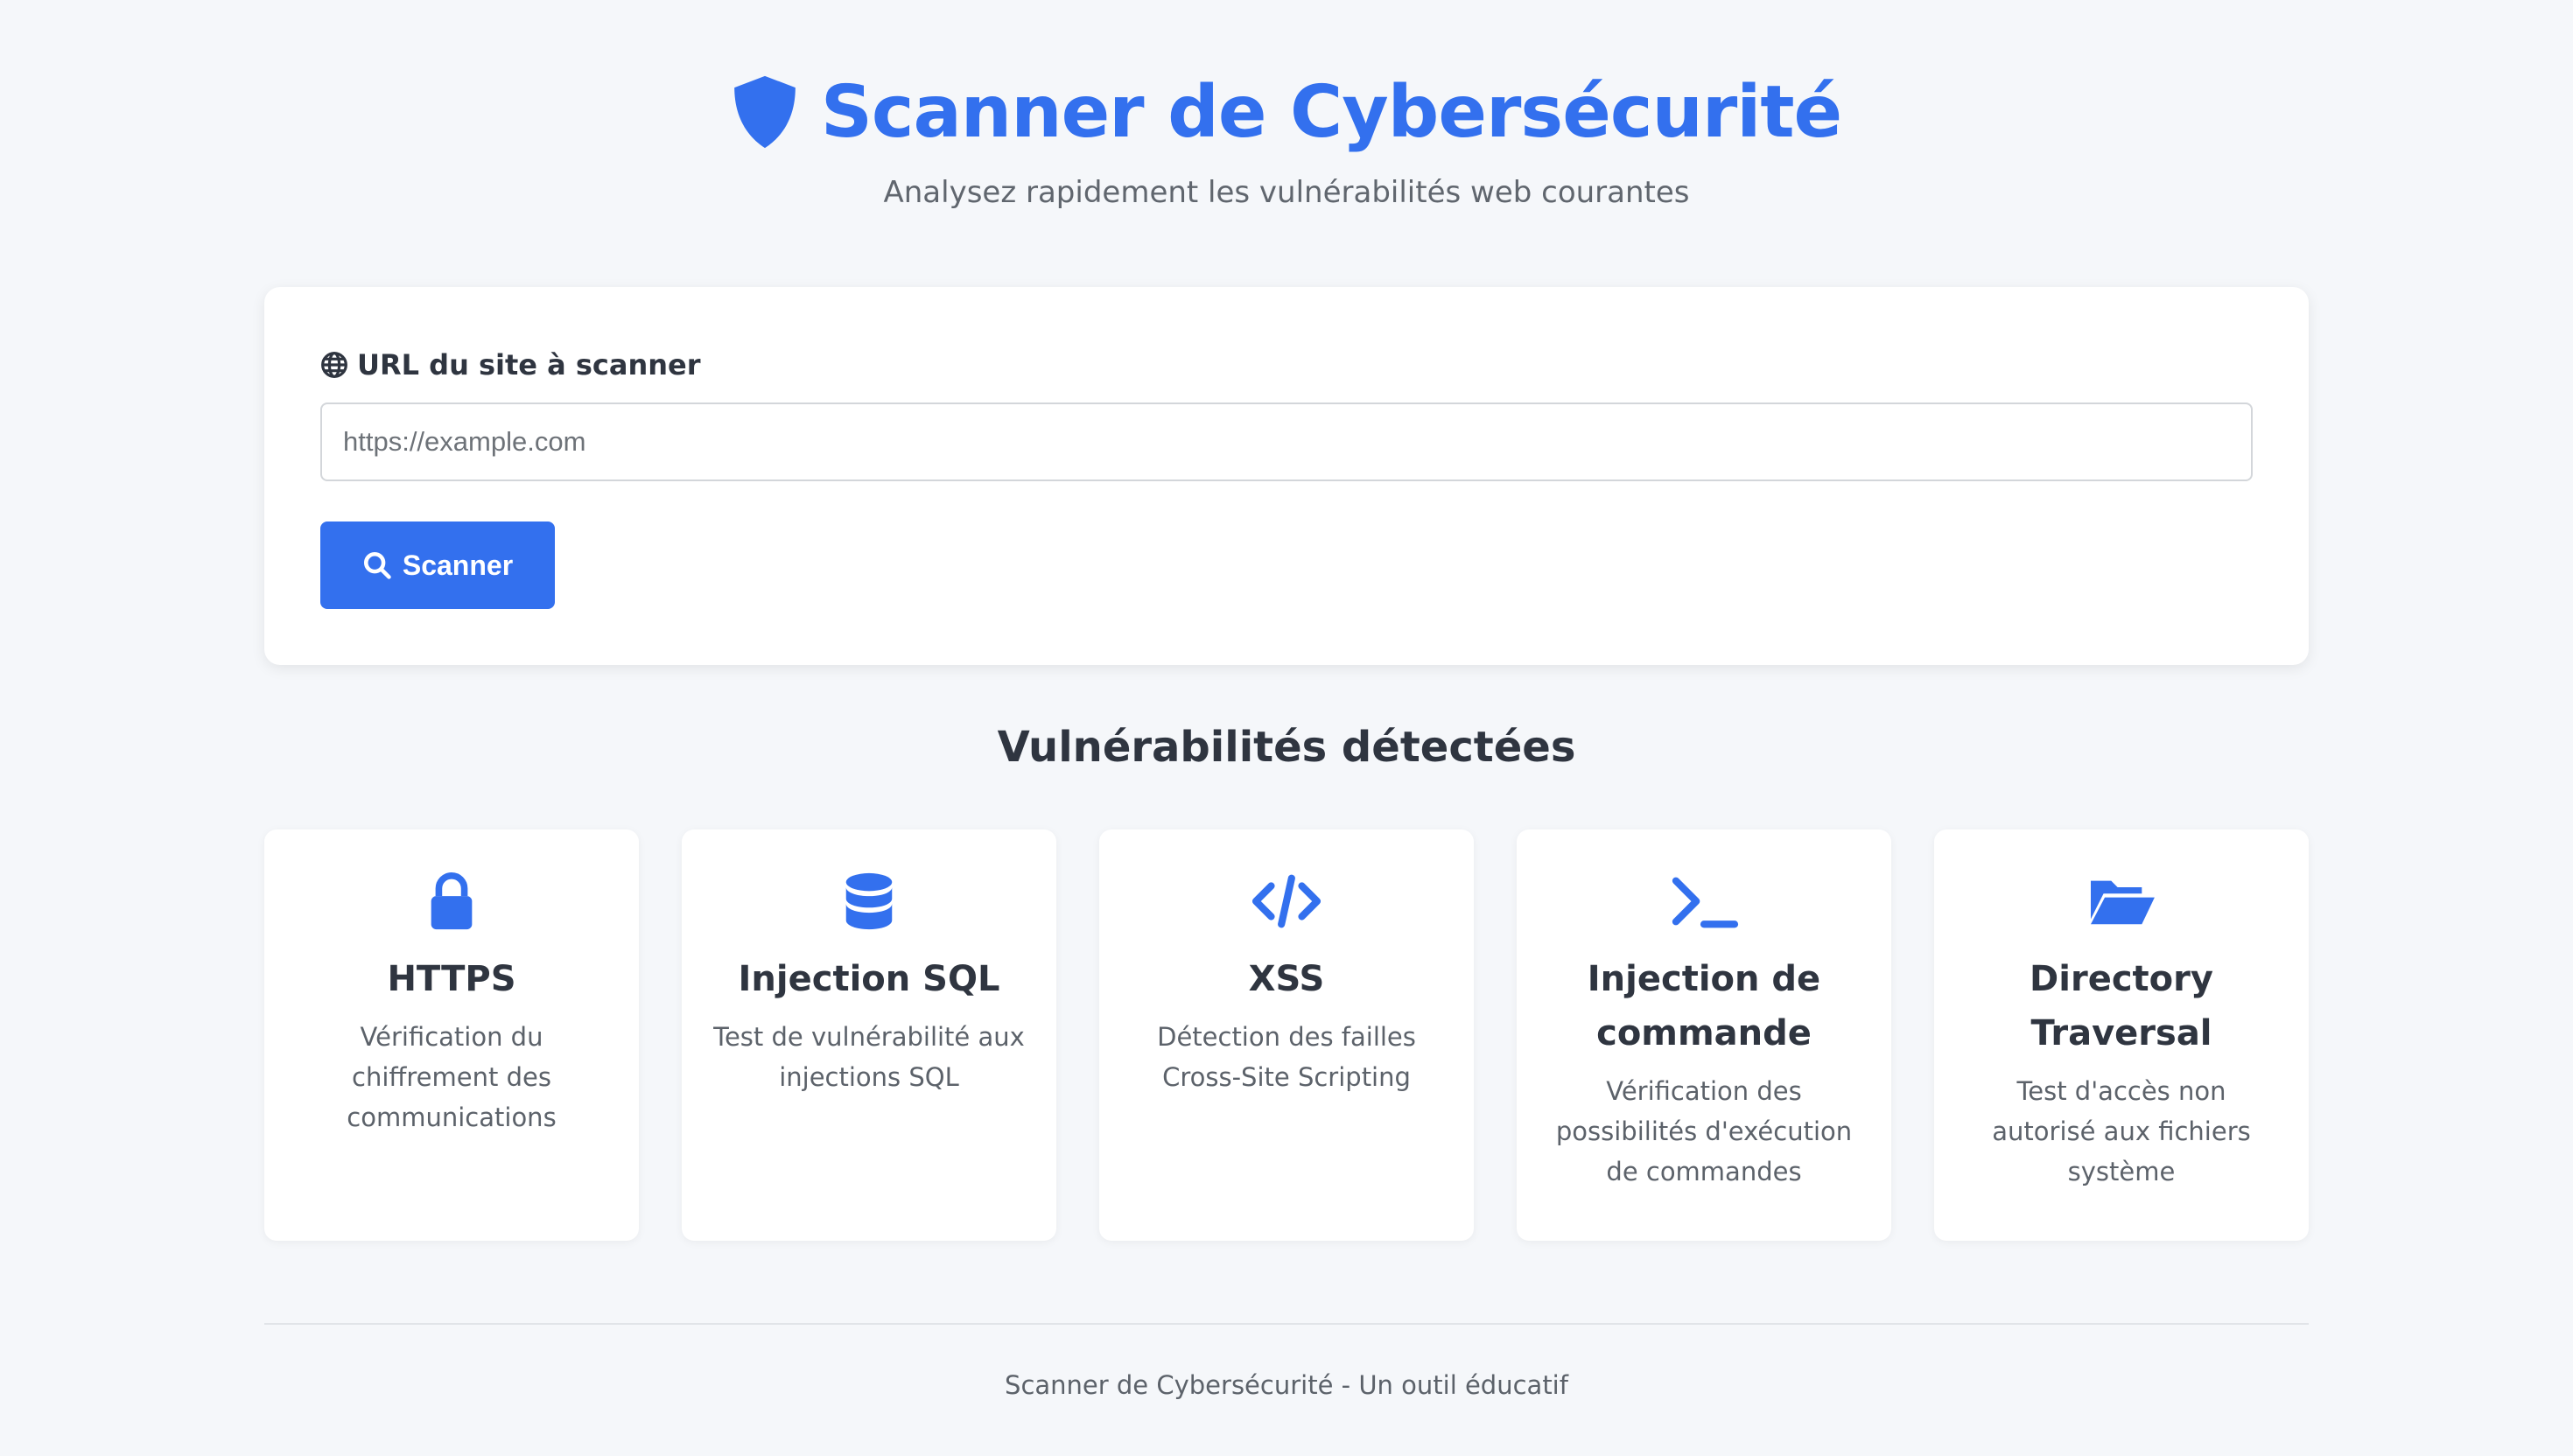  Describe the element at coordinates (452, 901) in the screenshot. I see `lock-icon` at that location.